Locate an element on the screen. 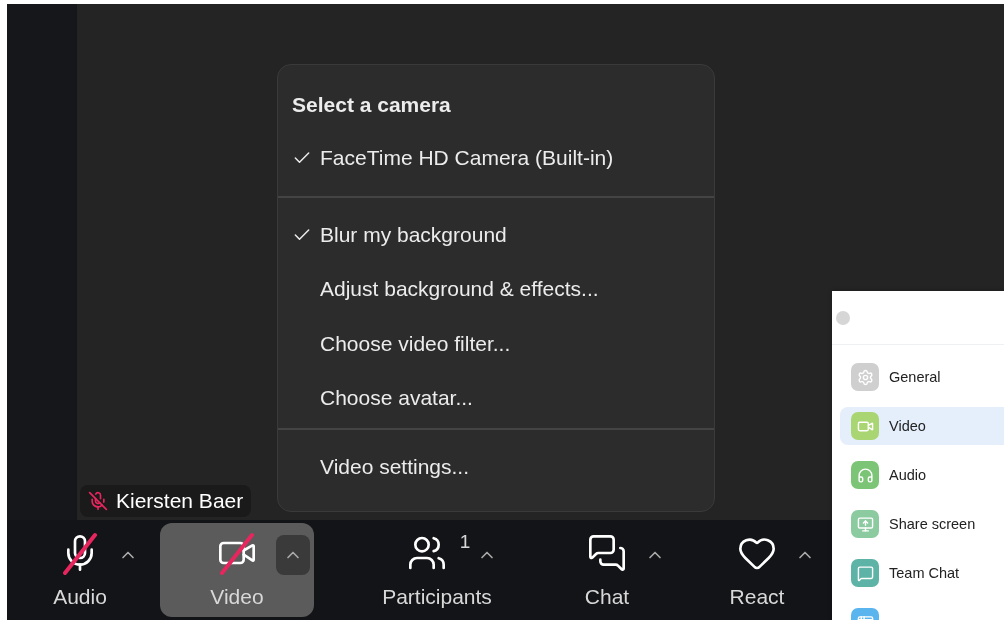  window-dot is located at coordinates (843, 317).